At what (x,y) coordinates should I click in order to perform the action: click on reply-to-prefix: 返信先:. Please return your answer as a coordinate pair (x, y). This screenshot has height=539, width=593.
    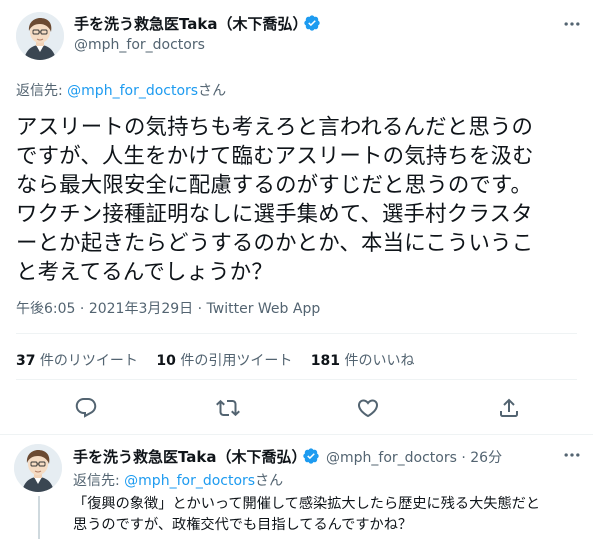
    Looking at the image, I should click on (42, 91).